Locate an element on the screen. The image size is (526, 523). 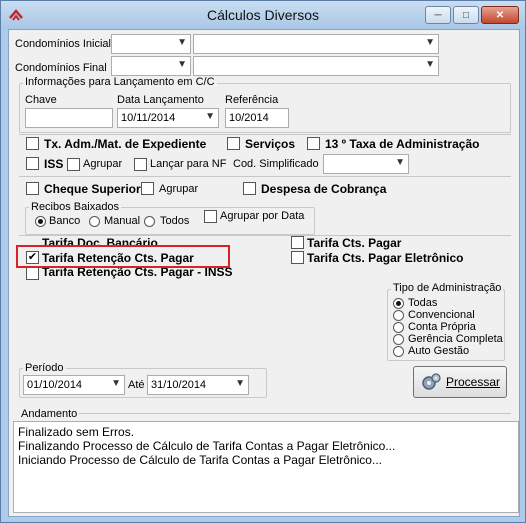
despesa-cobranca-label: Despesa de Cobrança is located at coordinates (324, 189).